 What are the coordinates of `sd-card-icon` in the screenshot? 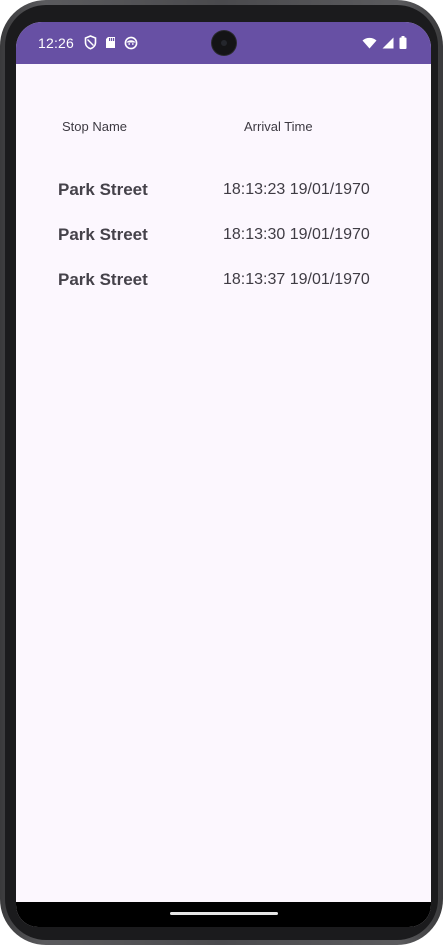 It's located at (110, 42).